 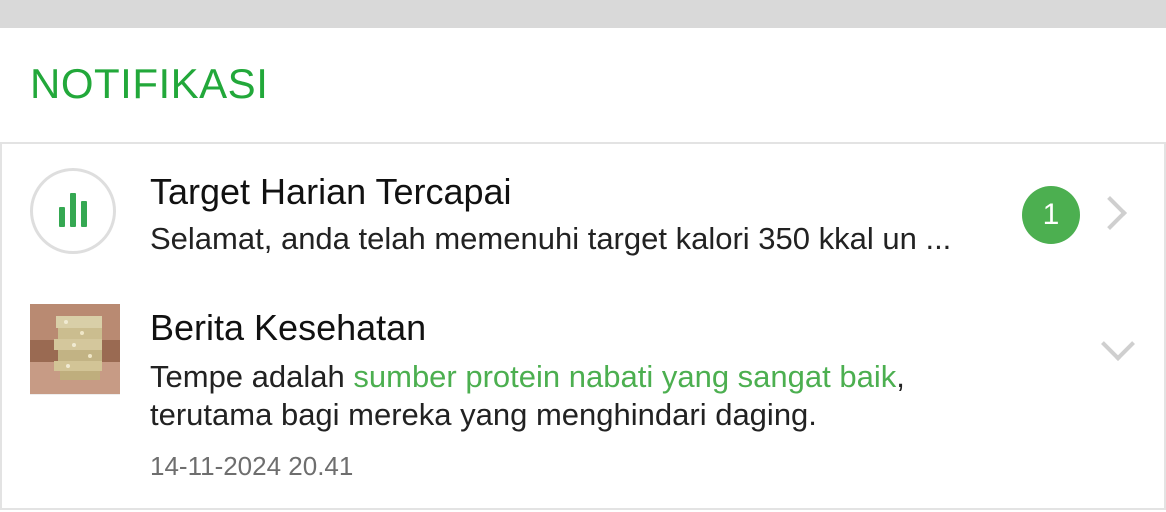 What do you see at coordinates (73, 211) in the screenshot?
I see `bar-chart-icon` at bounding box center [73, 211].